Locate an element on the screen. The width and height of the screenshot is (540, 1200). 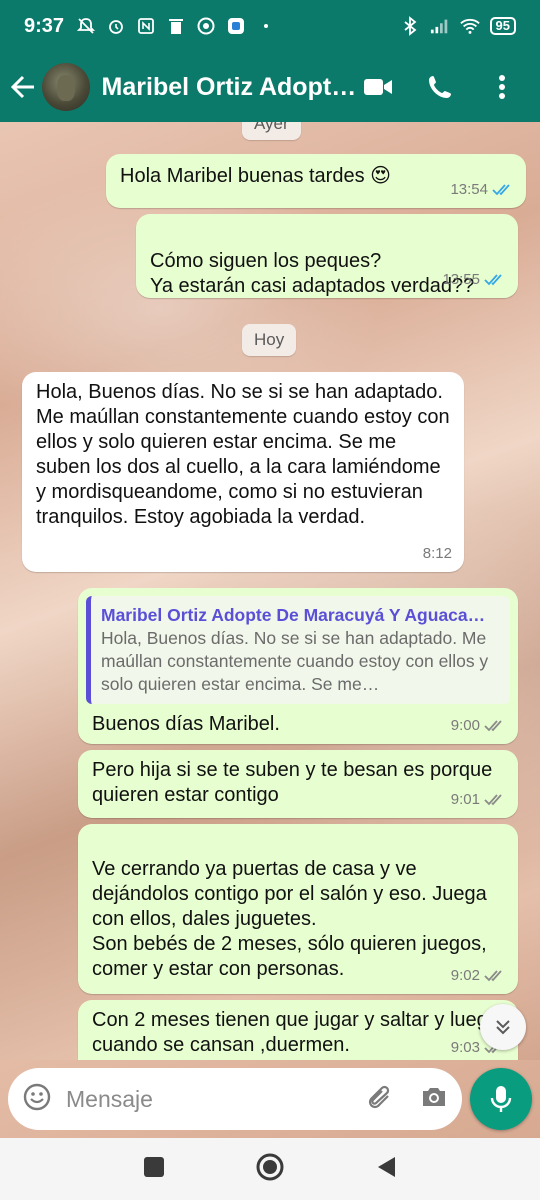
message-time: 9:03 is located at coordinates (465, 1047).